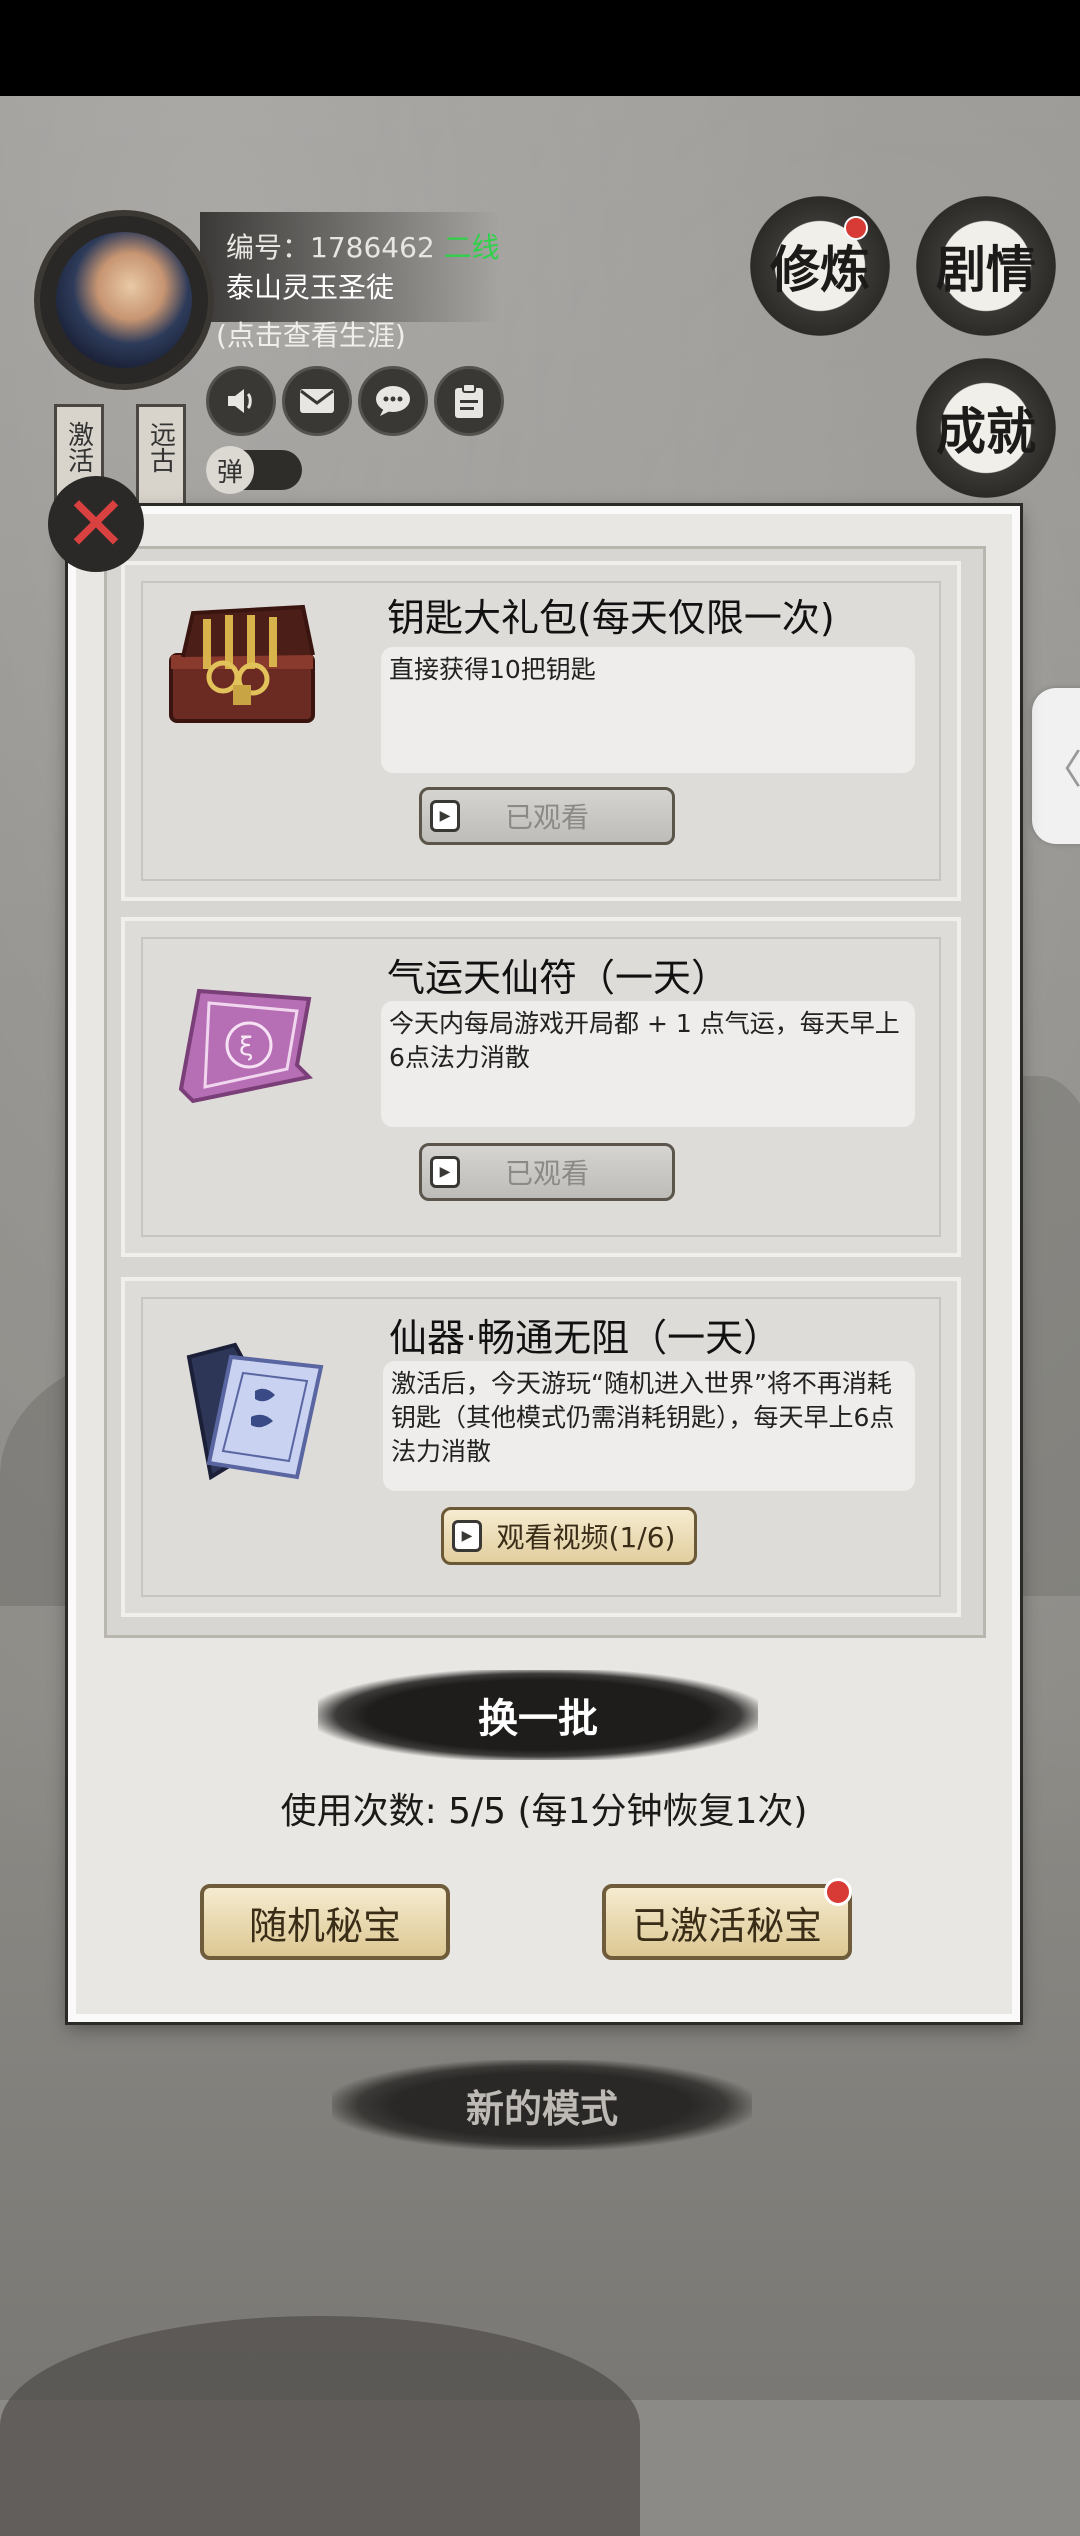  I want to click on side-tab-ancient: 远古, so click(161, 459).